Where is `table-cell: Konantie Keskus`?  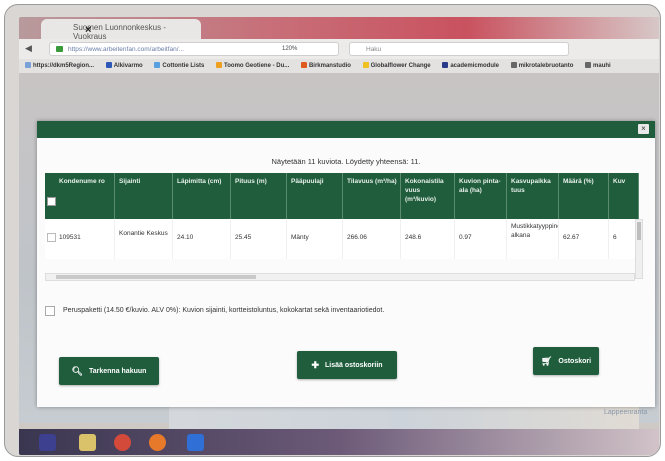
table-cell: Konantie Keskus is located at coordinates (144, 239).